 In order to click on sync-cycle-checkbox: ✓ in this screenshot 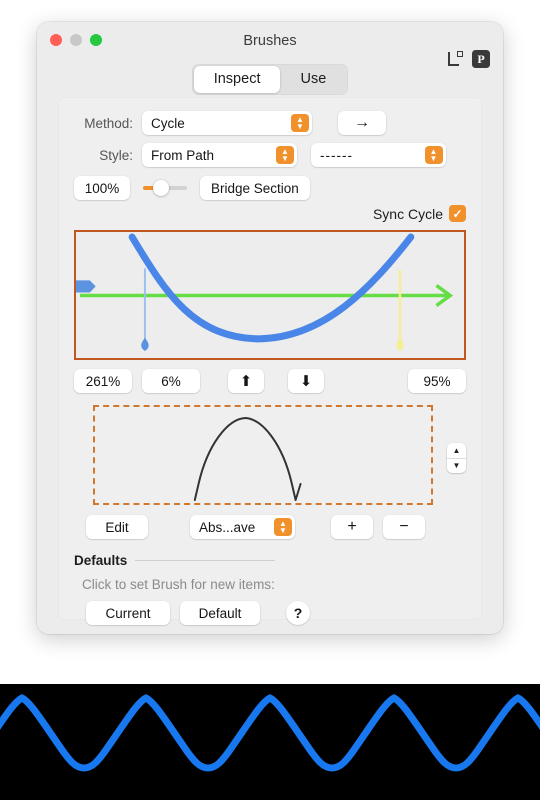, I will do `click(457, 213)`.